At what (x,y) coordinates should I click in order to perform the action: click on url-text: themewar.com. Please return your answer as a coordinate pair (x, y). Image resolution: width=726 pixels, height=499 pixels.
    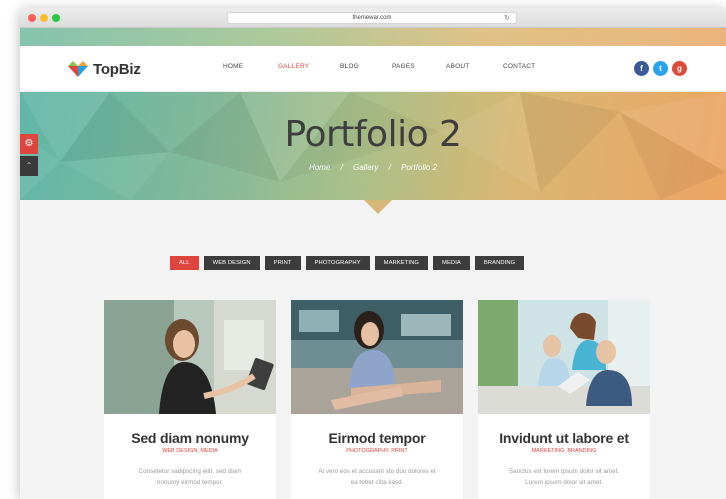
    Looking at the image, I should click on (372, 18).